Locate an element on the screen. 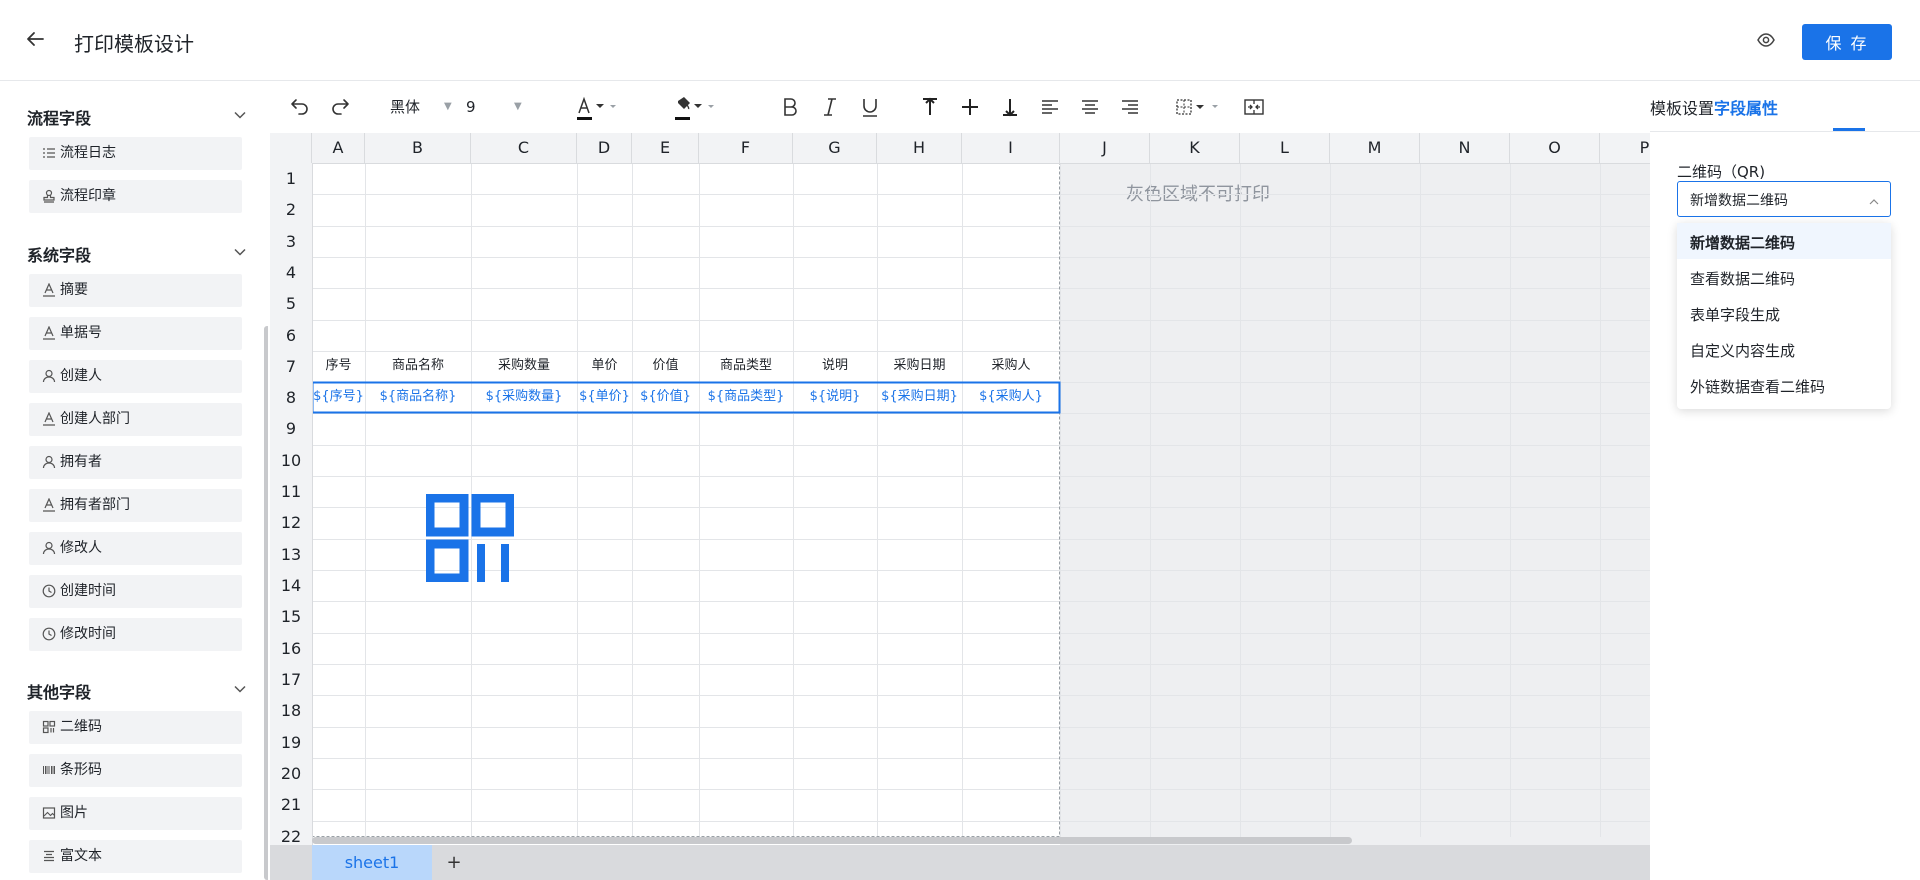  row-header: 20 is located at coordinates (291, 773).